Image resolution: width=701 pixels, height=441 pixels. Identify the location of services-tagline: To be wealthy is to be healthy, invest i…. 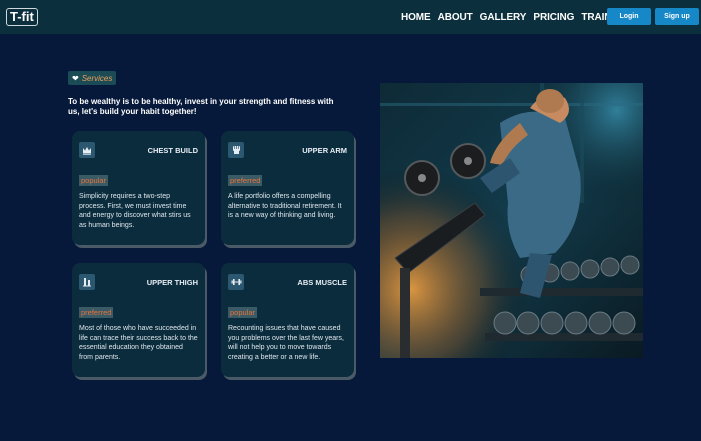
(201, 106).